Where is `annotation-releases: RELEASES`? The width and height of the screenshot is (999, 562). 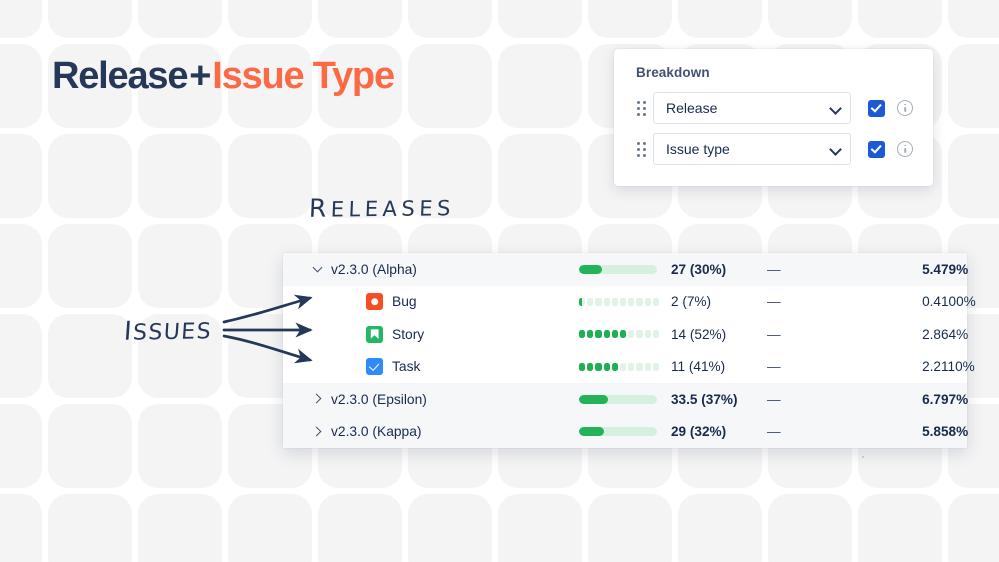
annotation-releases: RELEASES is located at coordinates (381, 207).